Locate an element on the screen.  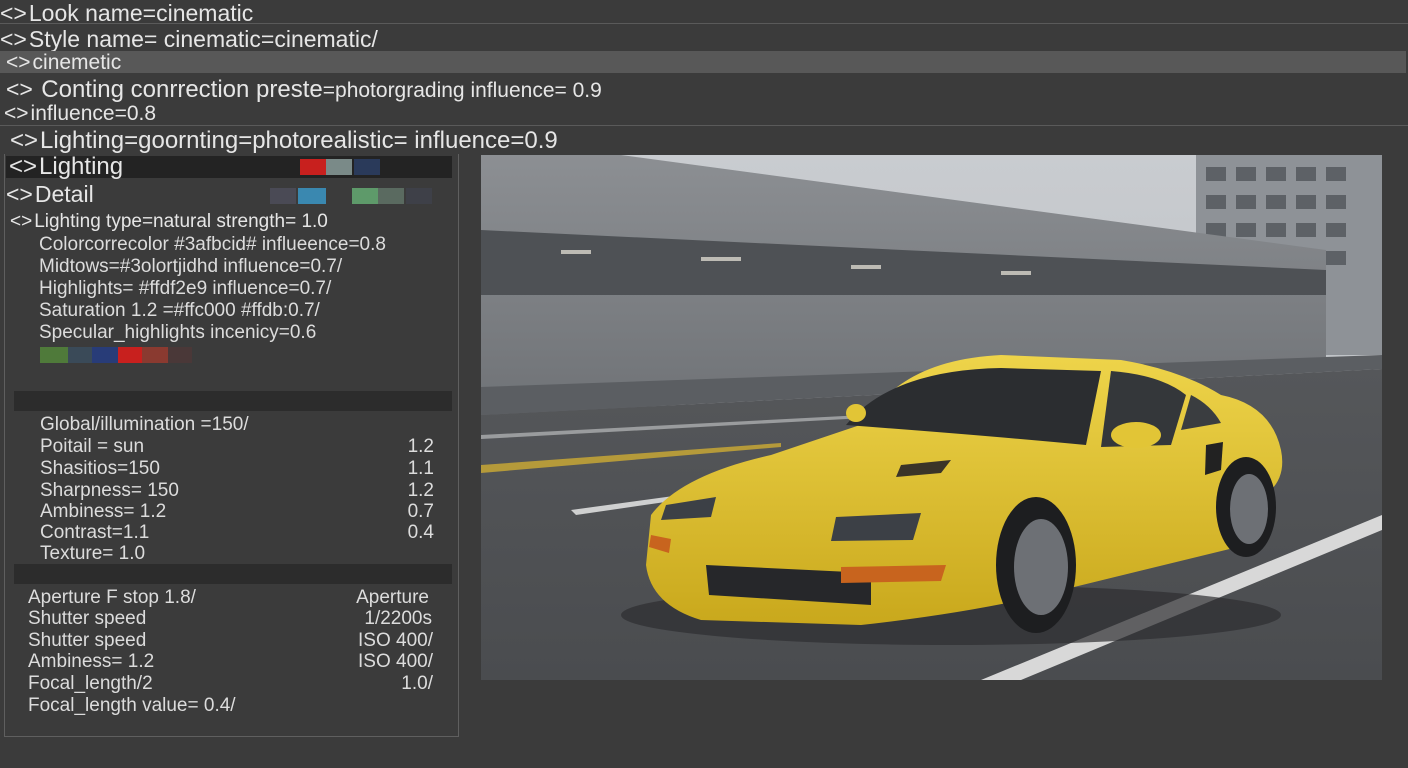
render-param-value: 1.1 is located at coordinates (397, 469).